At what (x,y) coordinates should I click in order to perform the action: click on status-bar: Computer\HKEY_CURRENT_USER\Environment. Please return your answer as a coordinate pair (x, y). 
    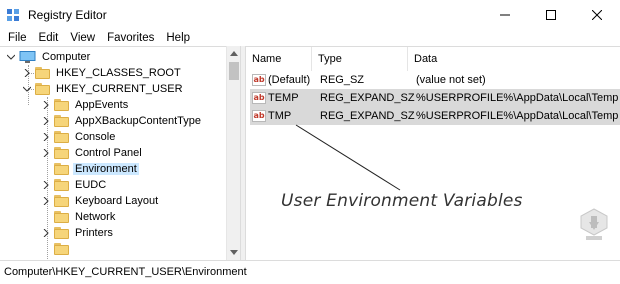
    Looking at the image, I should click on (310, 272).